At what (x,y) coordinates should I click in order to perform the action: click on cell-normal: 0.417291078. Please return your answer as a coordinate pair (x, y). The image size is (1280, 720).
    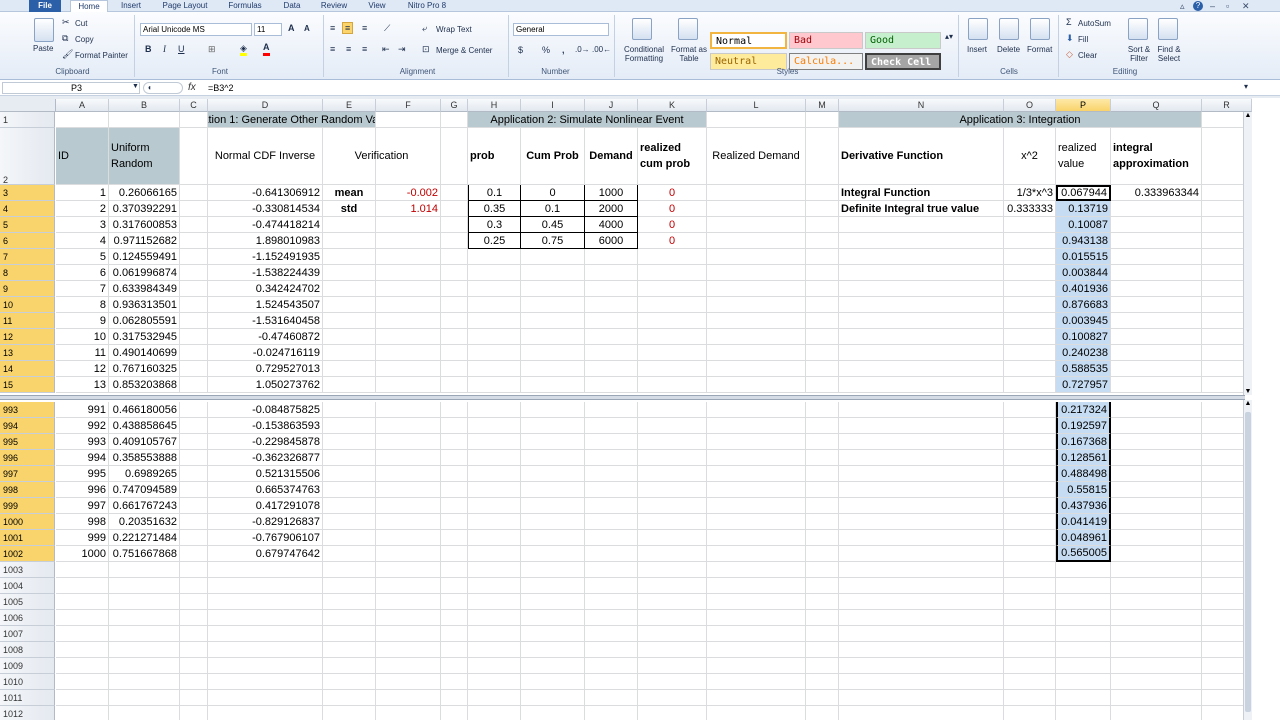
    Looking at the image, I should click on (265, 506).